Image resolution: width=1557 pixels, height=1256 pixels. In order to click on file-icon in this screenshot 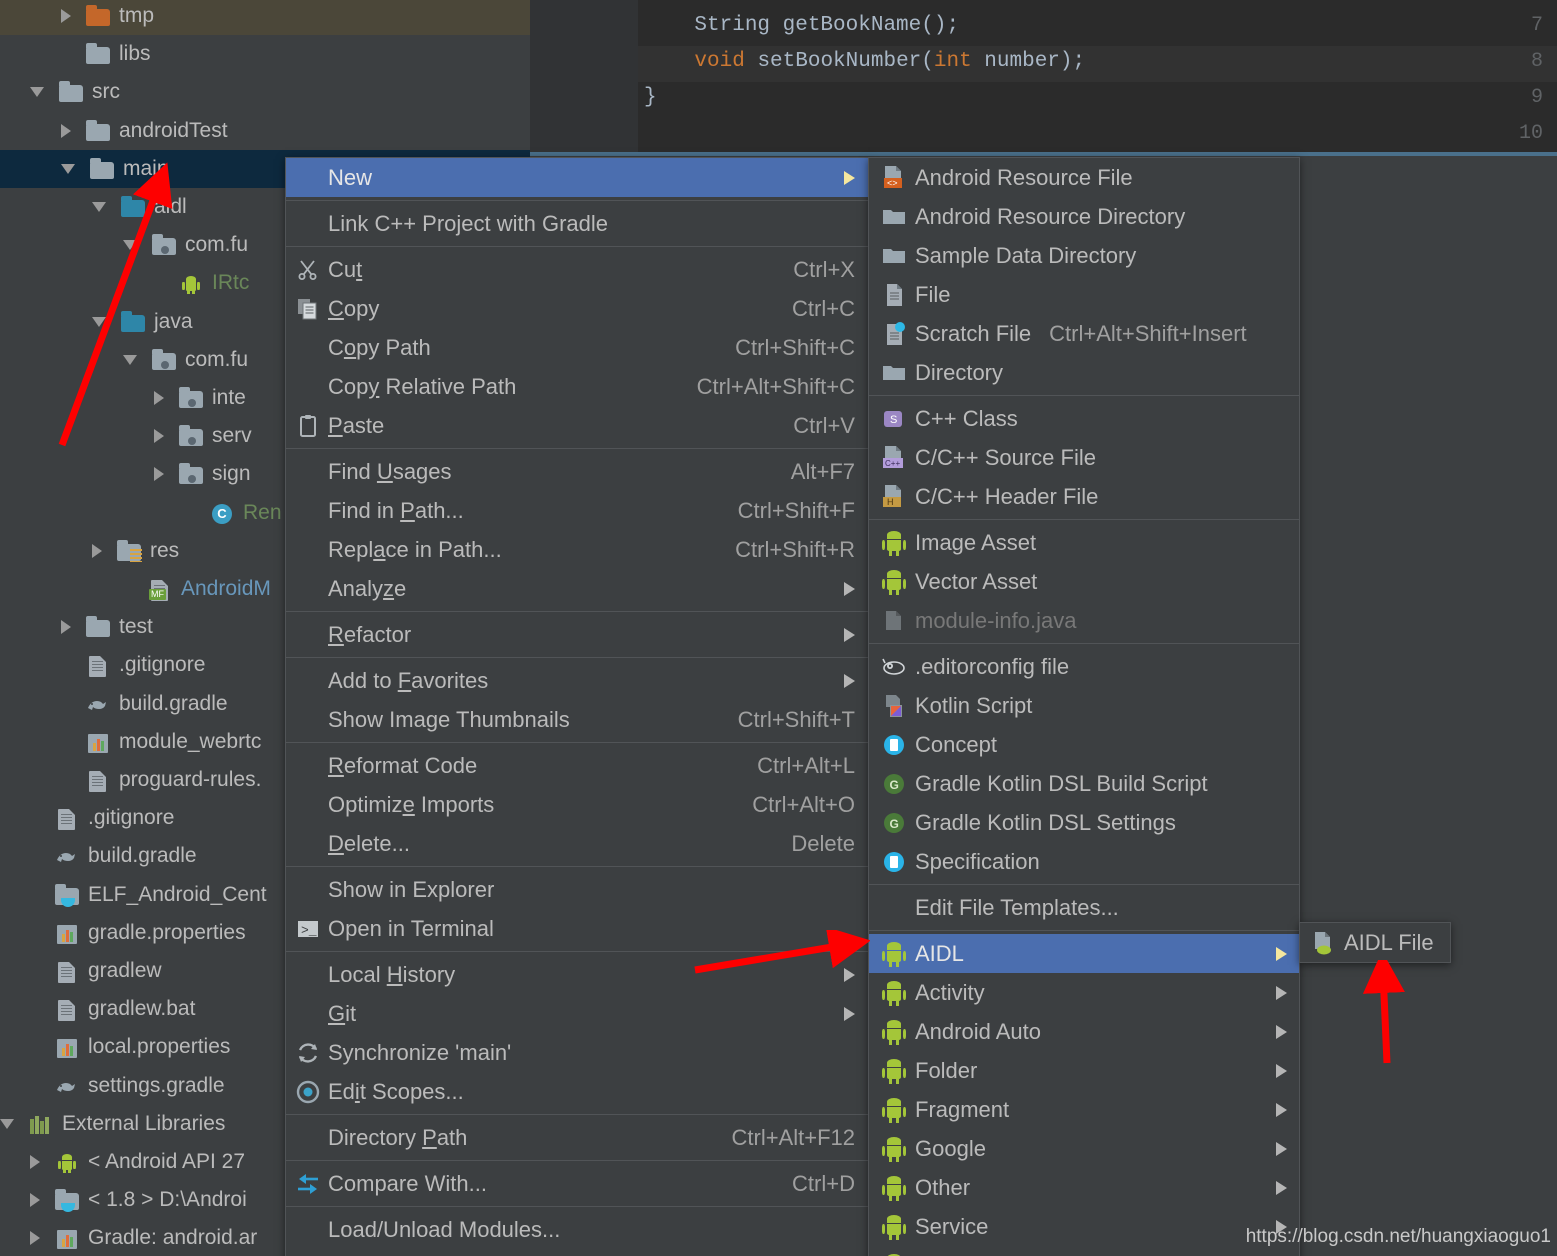, I will do `click(98, 780)`.